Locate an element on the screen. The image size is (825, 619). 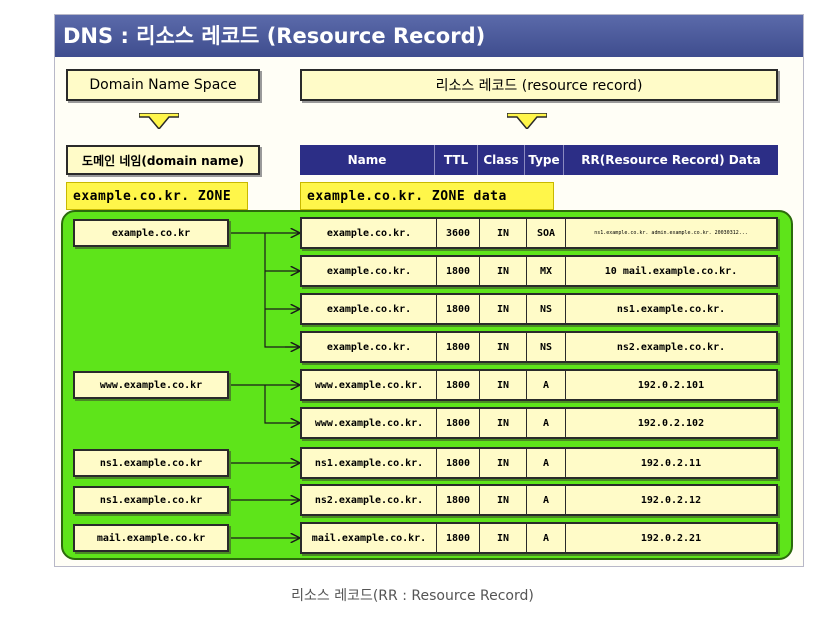
domain-mail: mail.example.co.kr is located at coordinates (151, 538).